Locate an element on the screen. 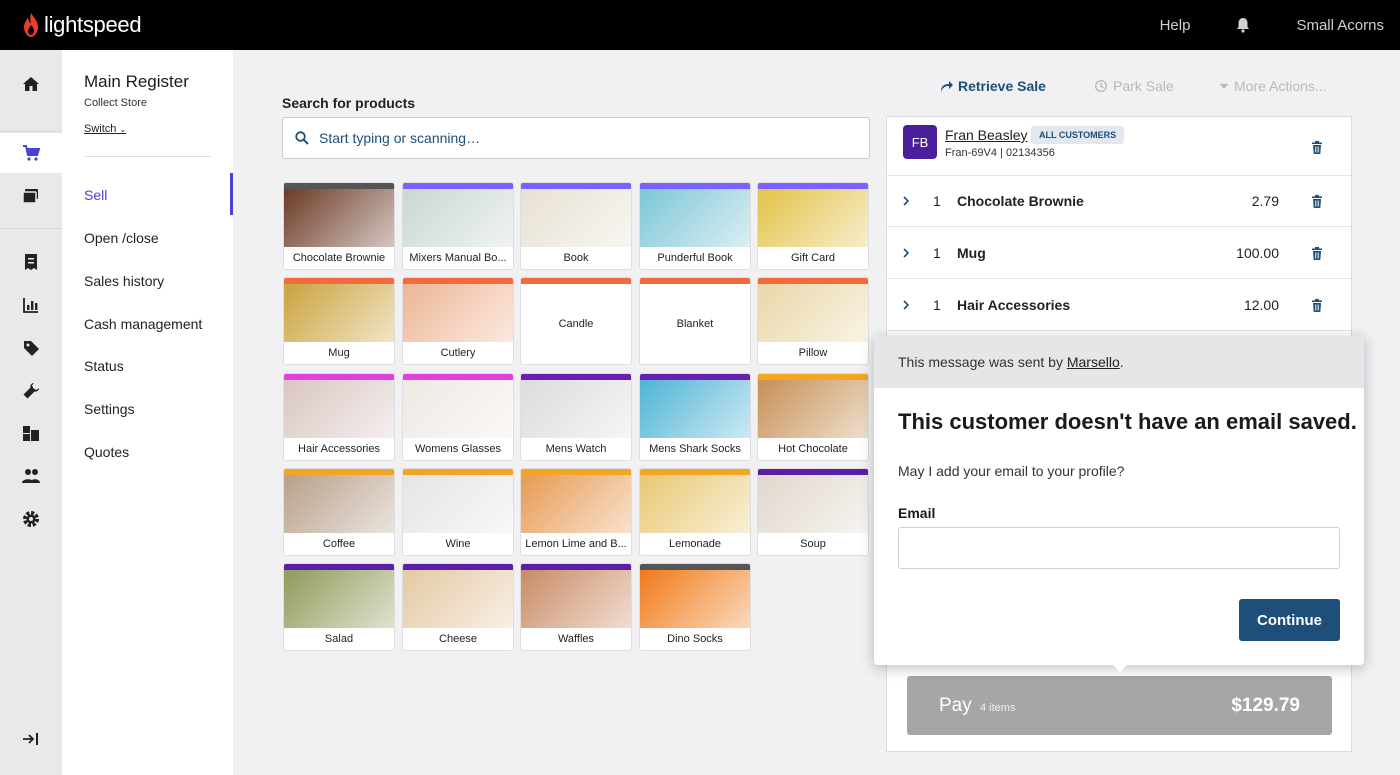  search-box is located at coordinates (576, 138).